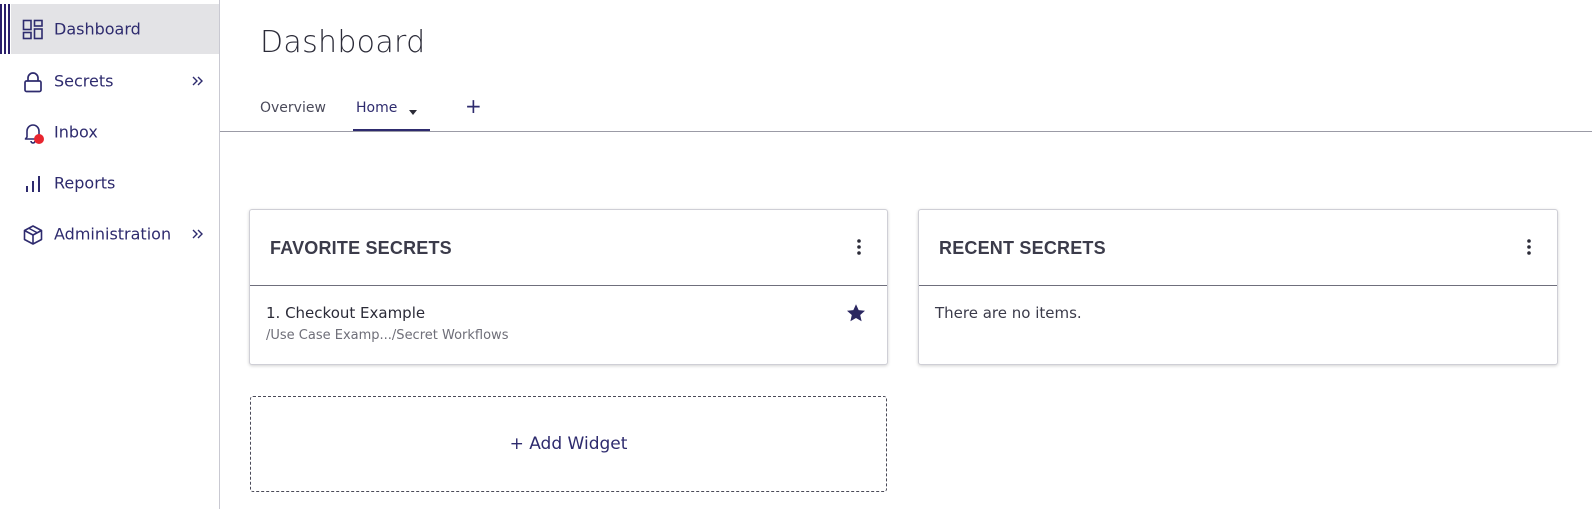  What do you see at coordinates (391, 130) in the screenshot?
I see `active-tab-underline` at bounding box center [391, 130].